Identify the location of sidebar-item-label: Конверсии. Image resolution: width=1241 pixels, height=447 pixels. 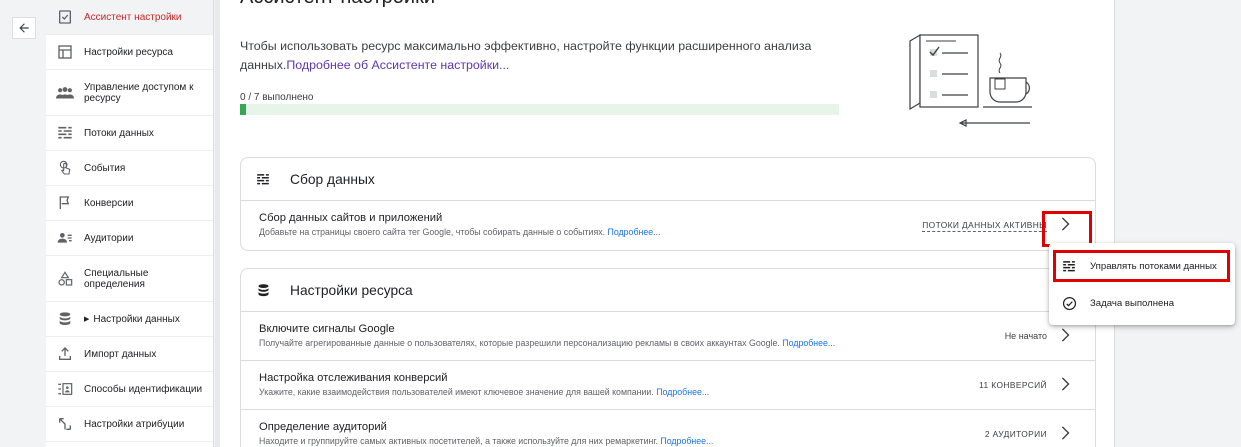
(109, 203).